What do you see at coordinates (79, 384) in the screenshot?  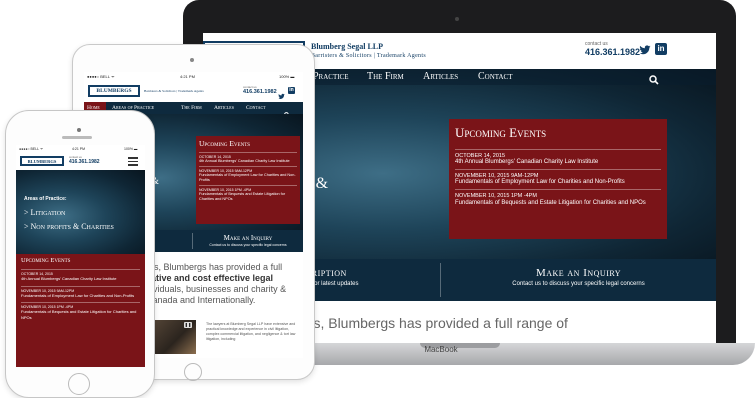 I see `phone-home-button` at bounding box center [79, 384].